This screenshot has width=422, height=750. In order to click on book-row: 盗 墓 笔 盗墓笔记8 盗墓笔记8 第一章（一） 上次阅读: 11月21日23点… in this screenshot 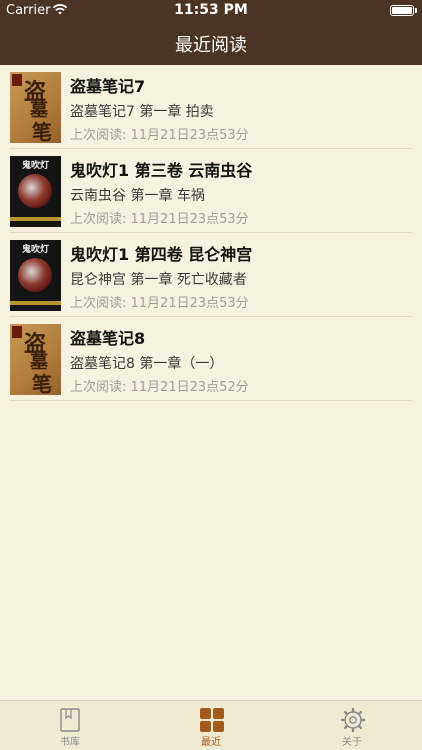, I will do `click(211, 359)`.